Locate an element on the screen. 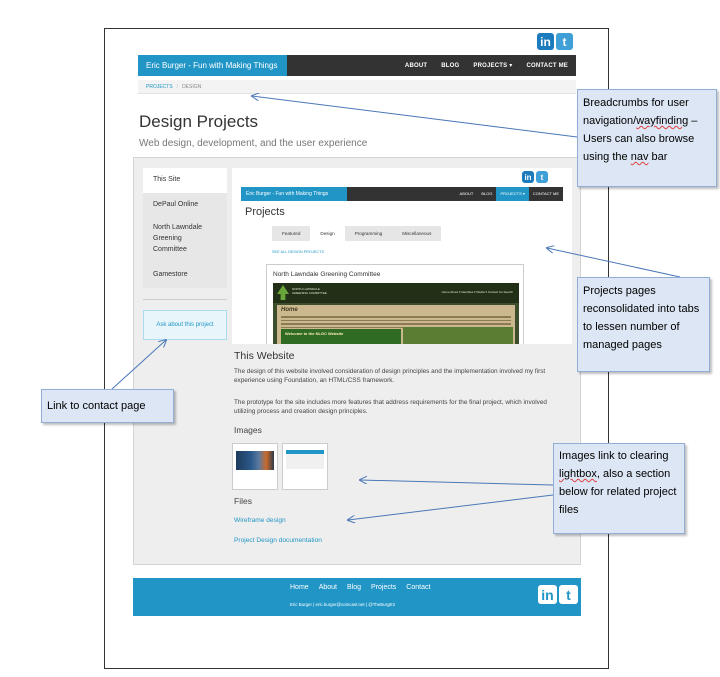  callout-breadcrumbs-nav: nav is located at coordinates (639, 157).